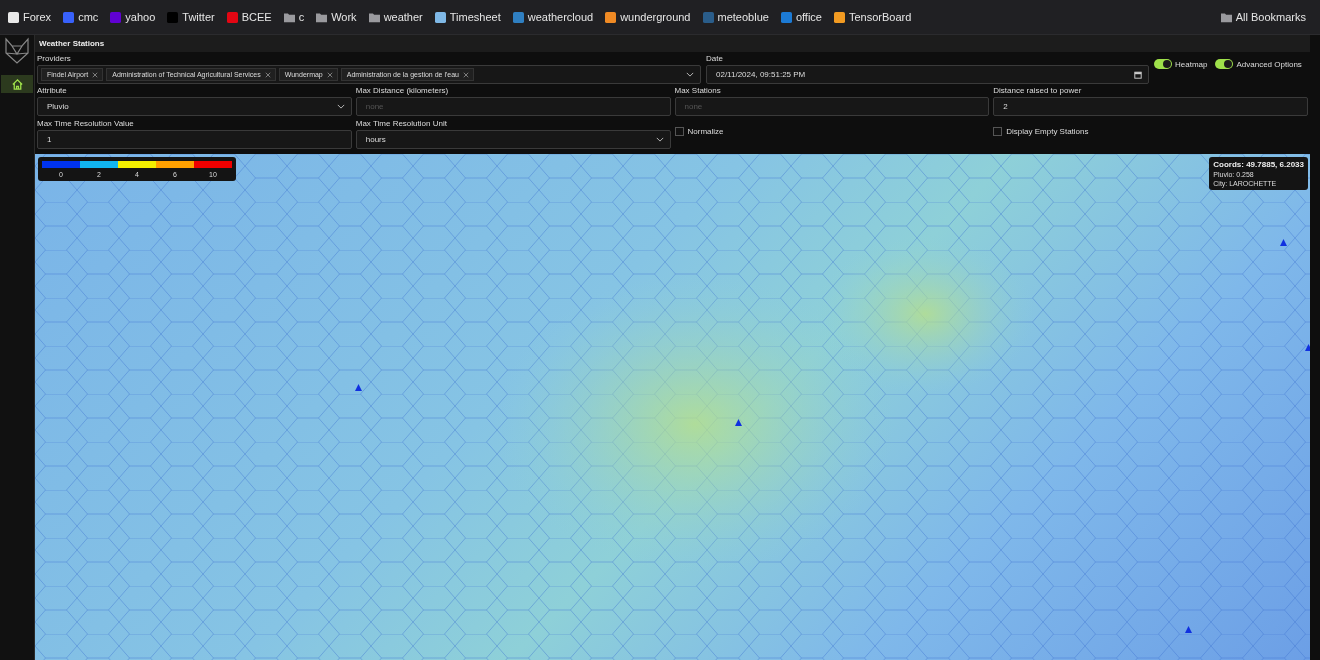 The image size is (1320, 660). I want to click on bookmark-link: weather, so click(395, 17).